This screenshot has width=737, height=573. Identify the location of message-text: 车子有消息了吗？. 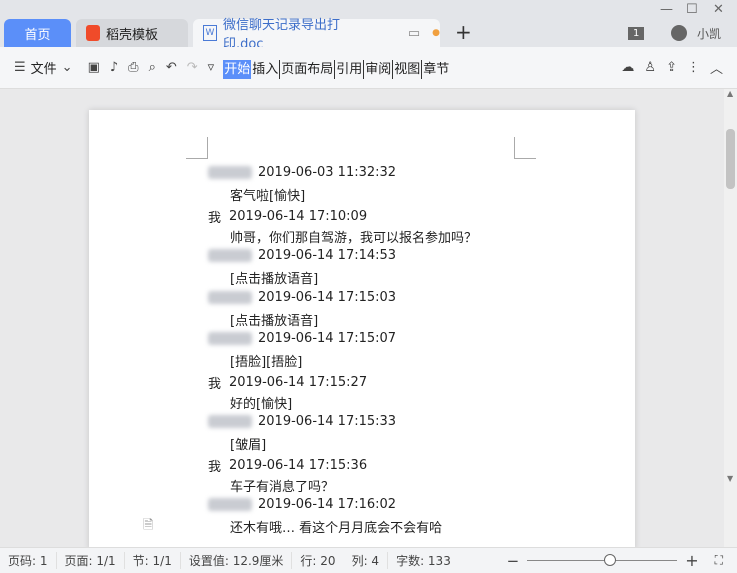
(282, 487).